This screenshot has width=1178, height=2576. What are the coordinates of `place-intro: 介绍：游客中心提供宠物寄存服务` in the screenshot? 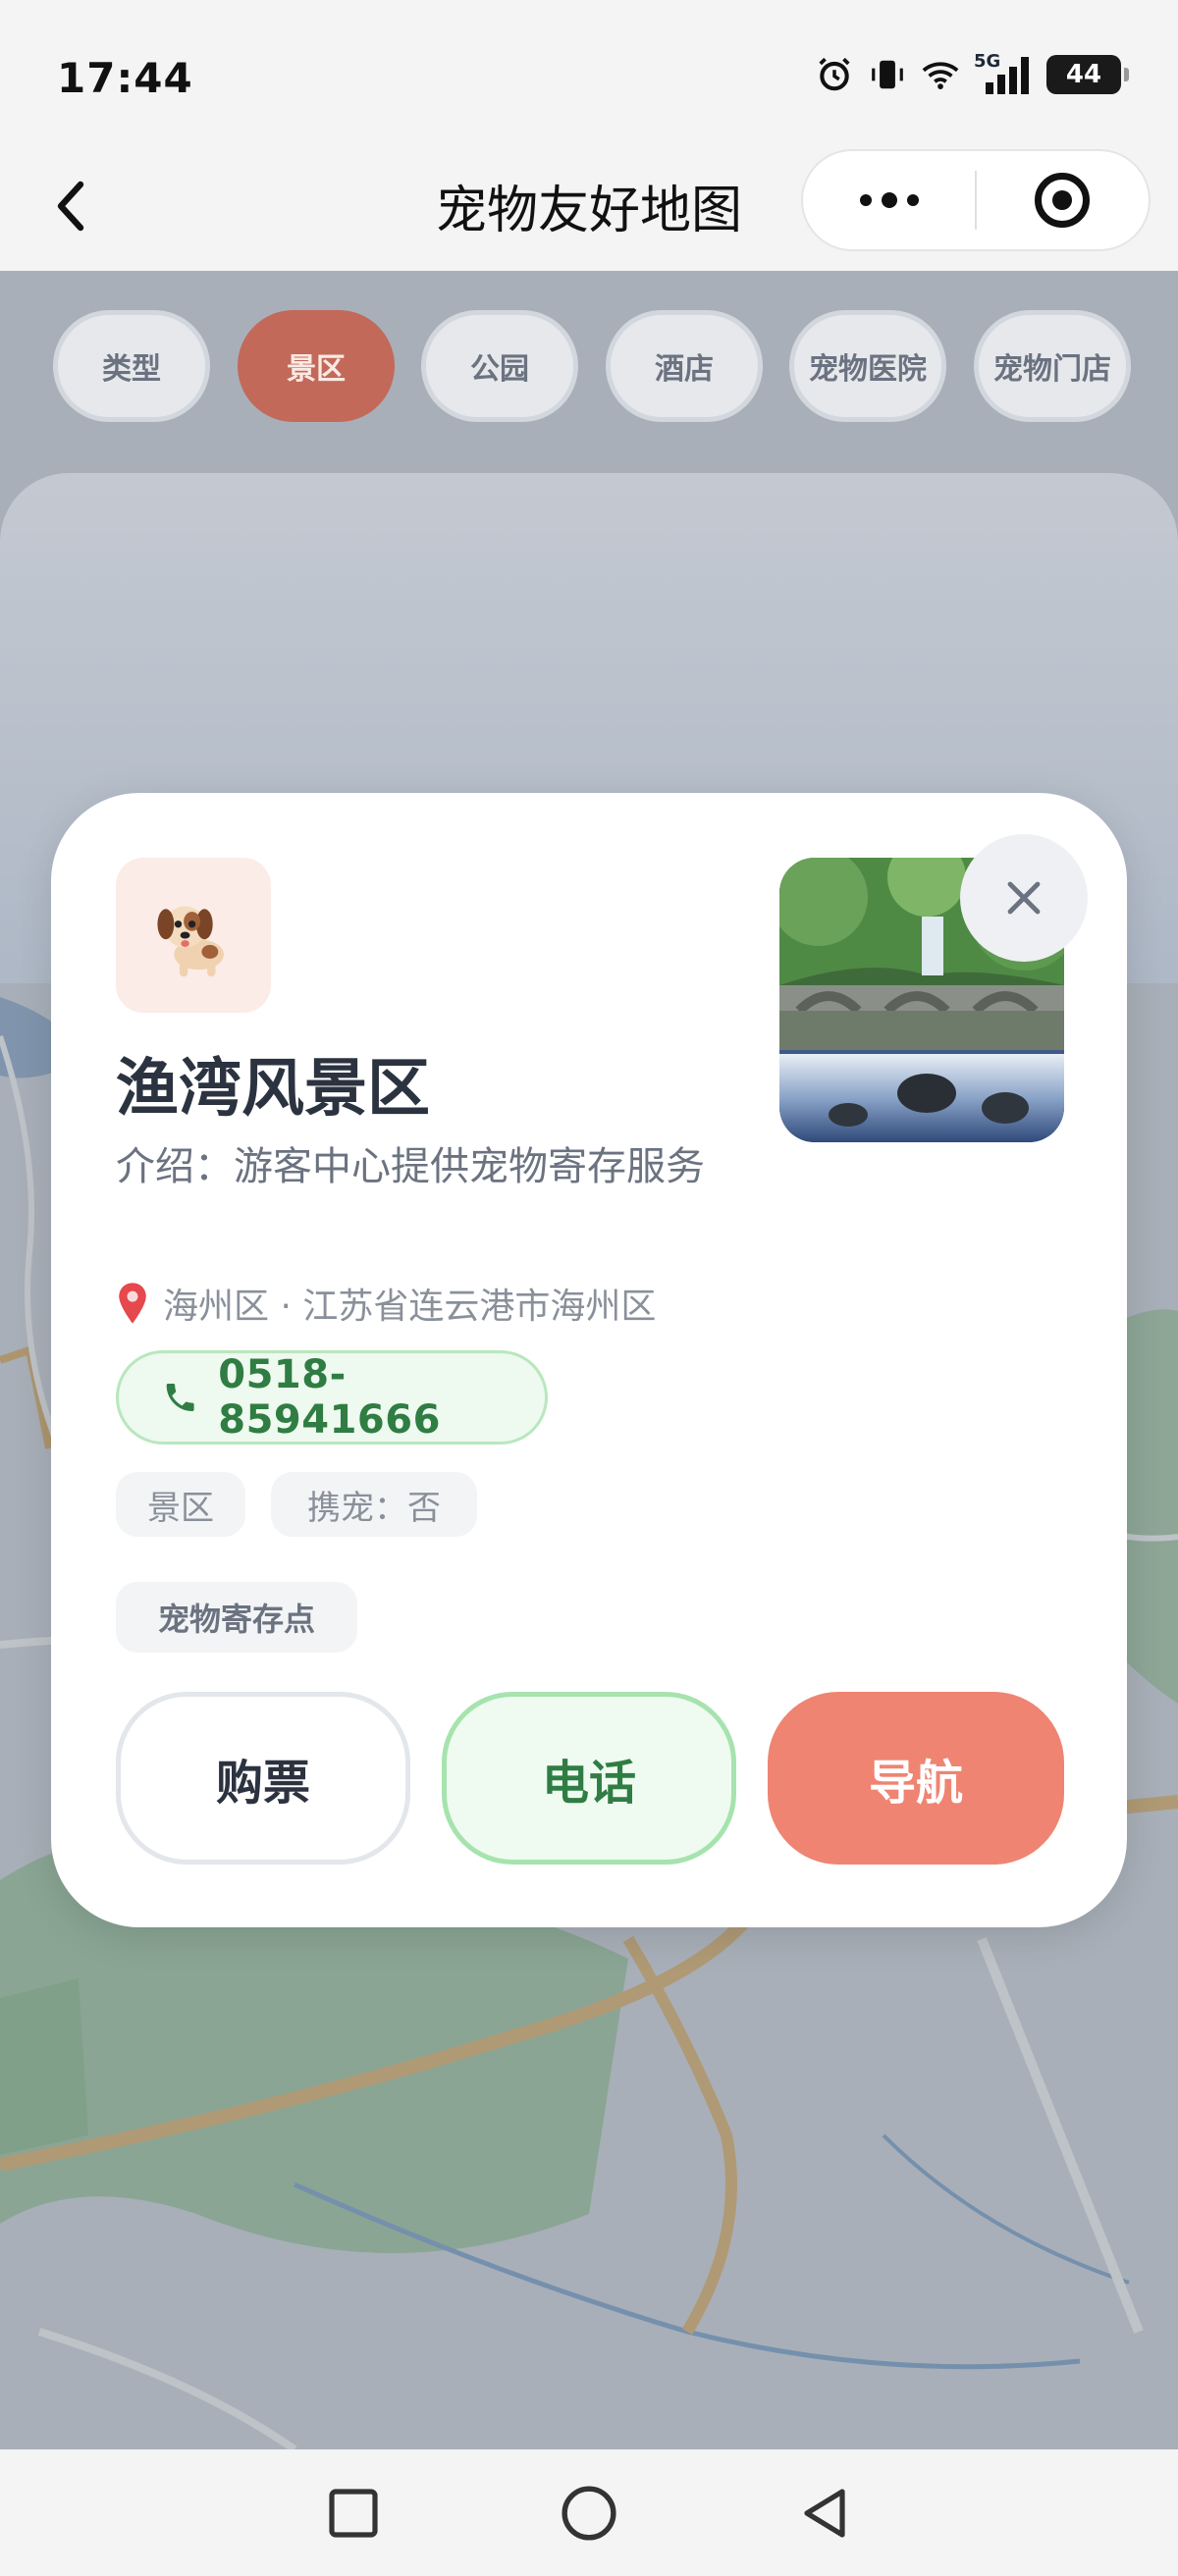 It's located at (410, 1166).